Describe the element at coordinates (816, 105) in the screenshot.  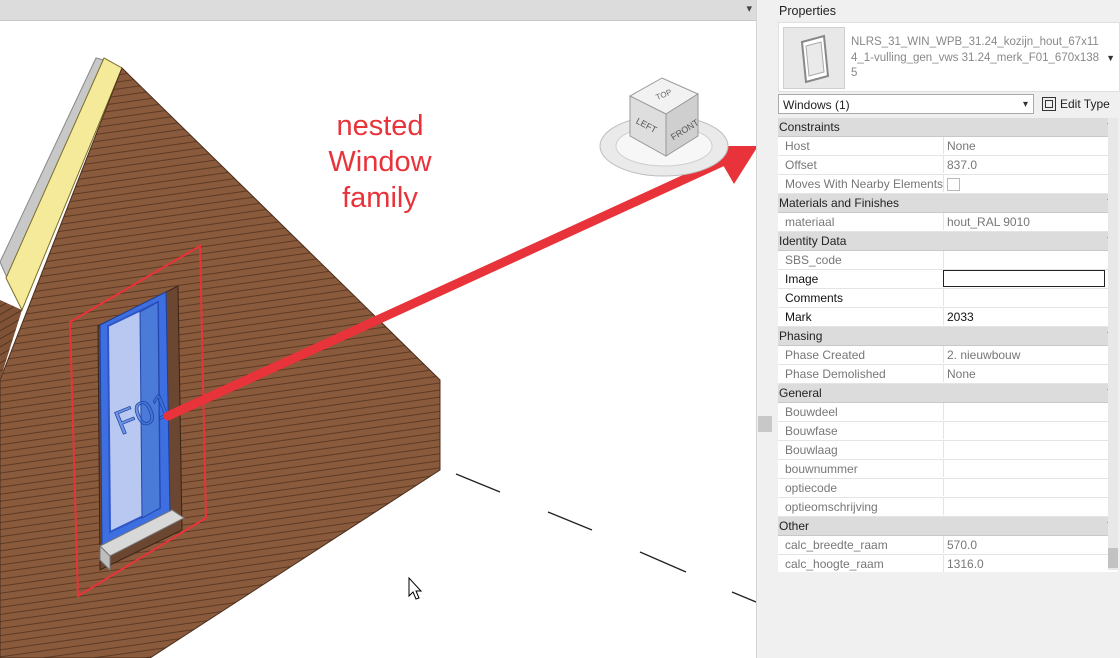
I see `category-filter-value: Windows (1)` at that location.